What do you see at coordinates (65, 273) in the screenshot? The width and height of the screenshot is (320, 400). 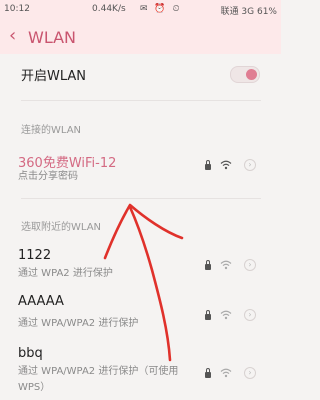 I see `network-security: 通过 WPA2 进行保护` at bounding box center [65, 273].